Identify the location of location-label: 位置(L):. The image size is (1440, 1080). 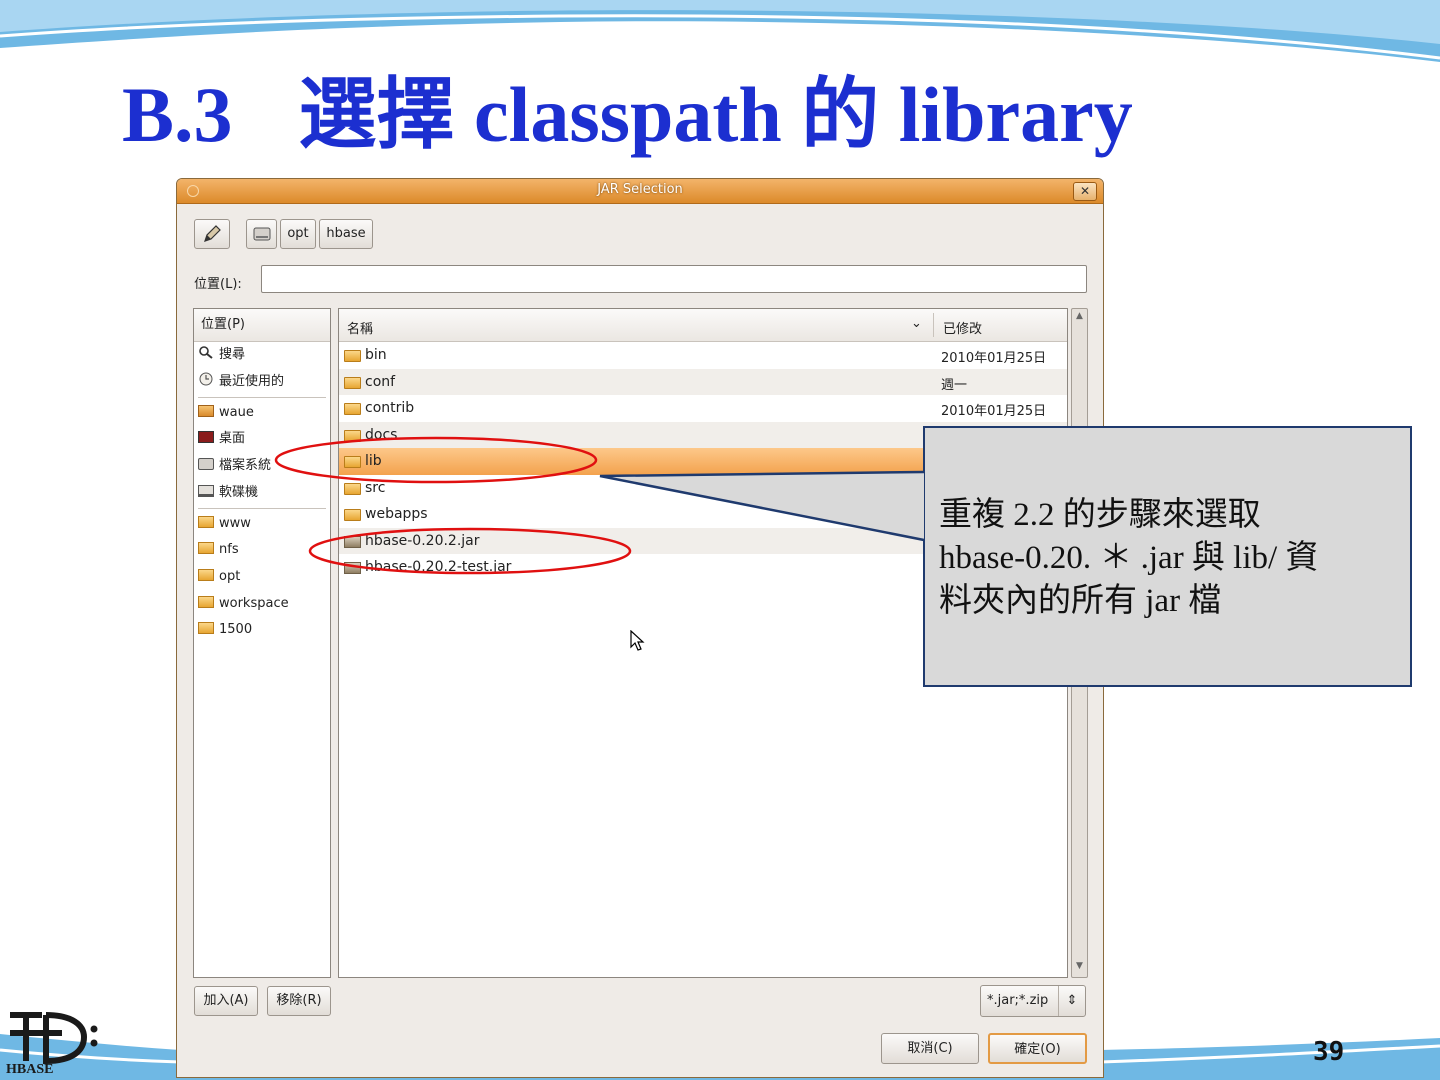
(218, 284).